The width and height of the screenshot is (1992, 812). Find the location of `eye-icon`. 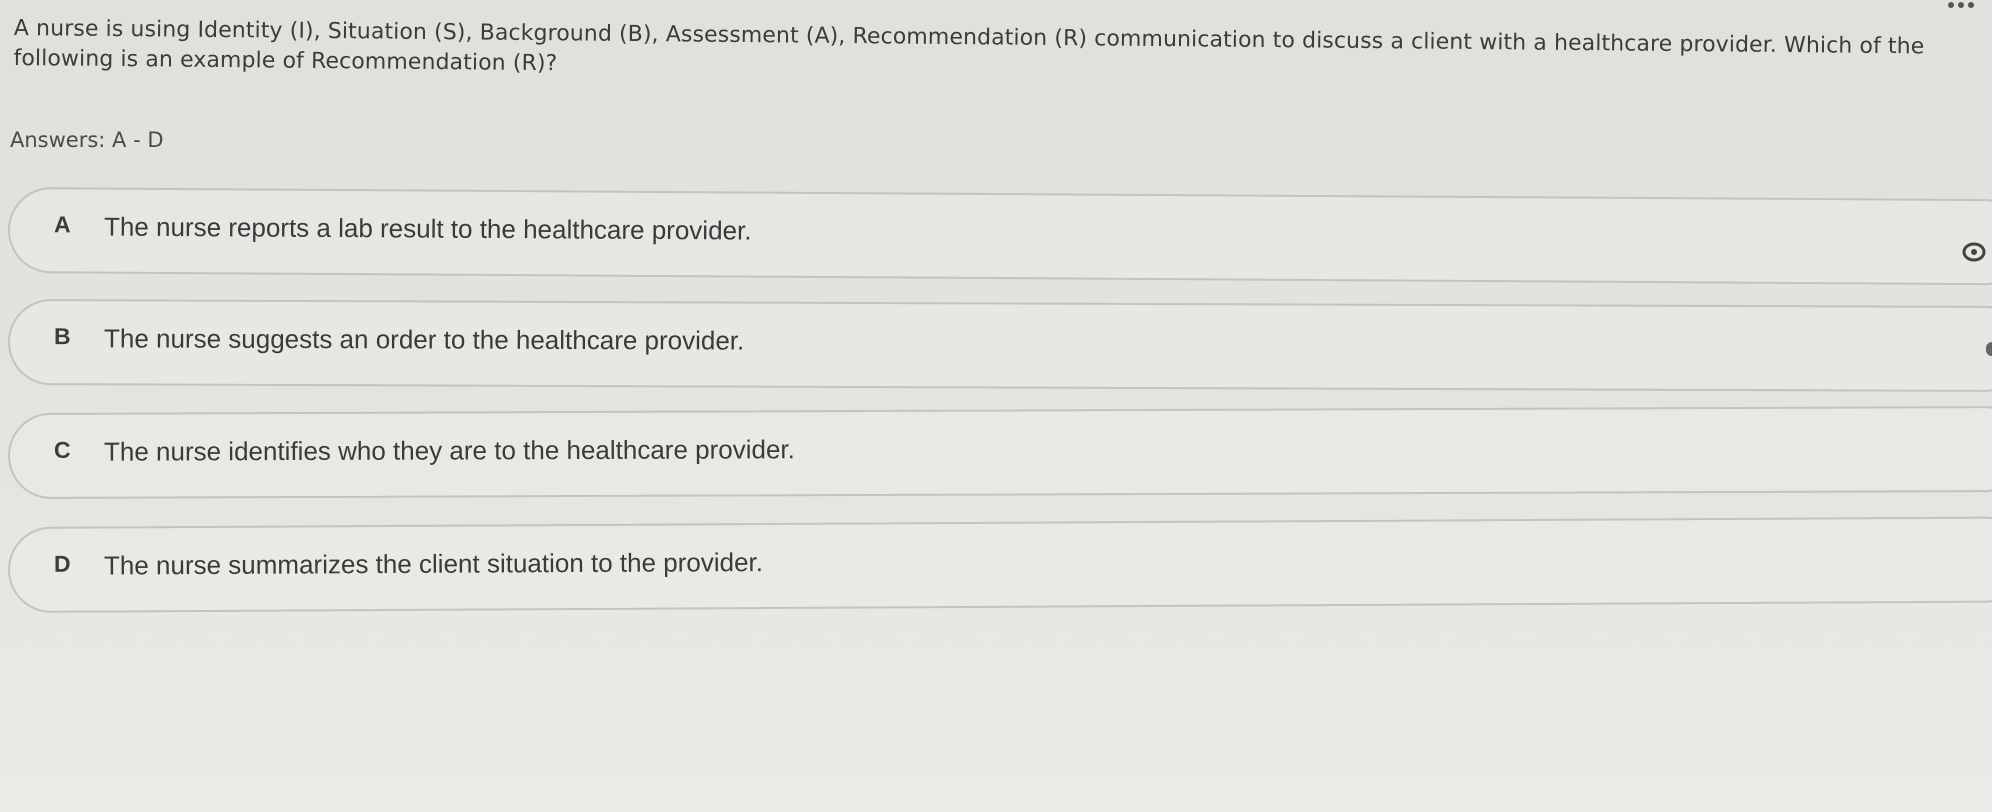

eye-icon is located at coordinates (1974, 252).